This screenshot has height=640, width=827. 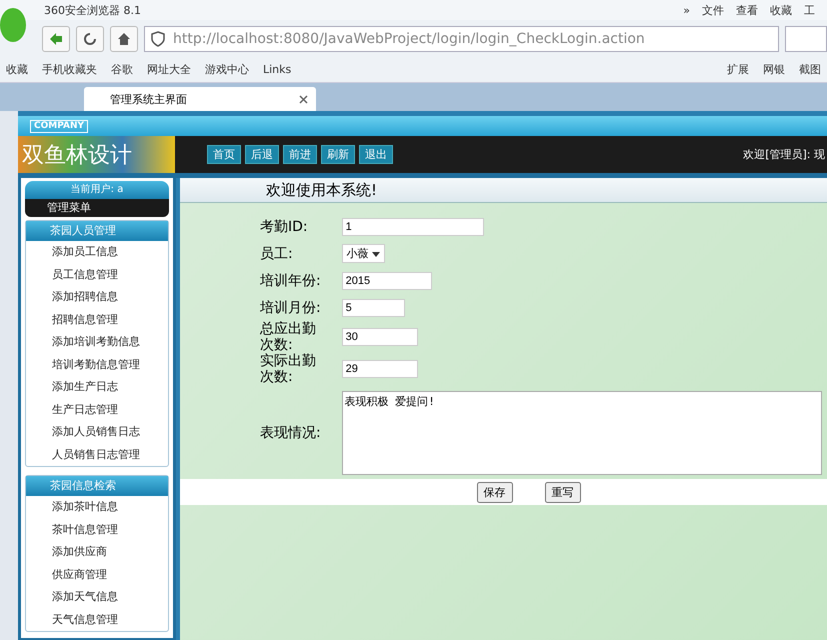 What do you see at coordinates (97, 190) in the screenshot?
I see `current-user-label: 当前用户: a` at bounding box center [97, 190].